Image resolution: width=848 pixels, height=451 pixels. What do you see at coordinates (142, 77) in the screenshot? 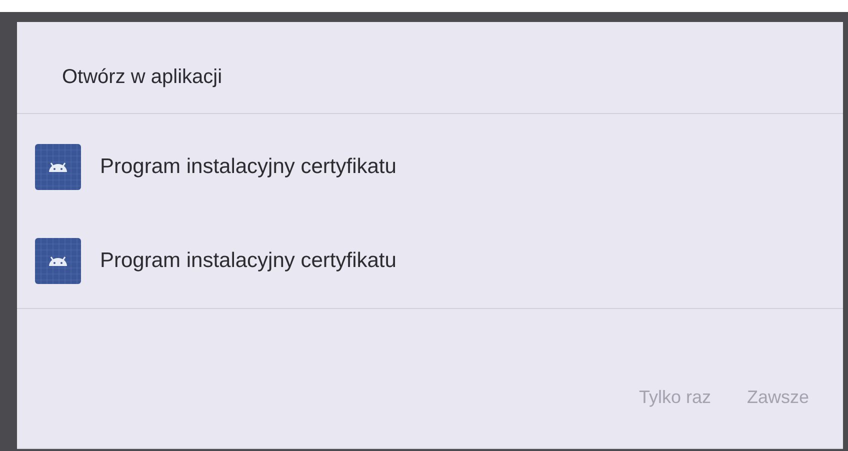
I see `dialog-title: Otwórz w aplikacji` at bounding box center [142, 77].